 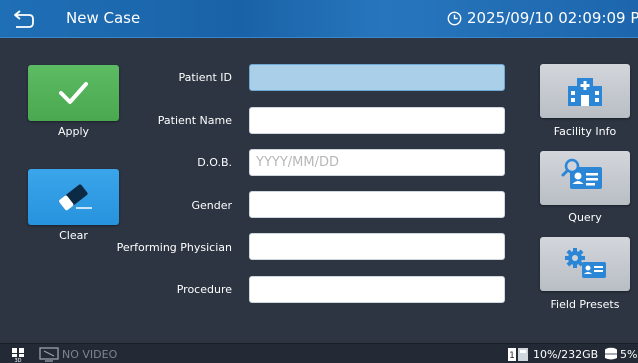 I want to click on apply-button, so click(x=73, y=93).